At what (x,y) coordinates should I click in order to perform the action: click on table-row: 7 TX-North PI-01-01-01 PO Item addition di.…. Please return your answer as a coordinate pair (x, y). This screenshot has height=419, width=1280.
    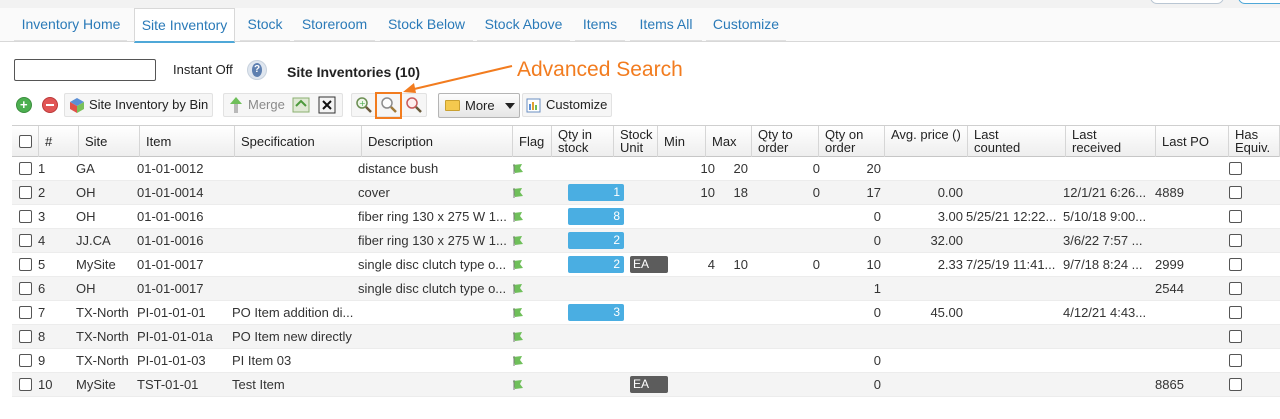
    Looking at the image, I should click on (646, 313).